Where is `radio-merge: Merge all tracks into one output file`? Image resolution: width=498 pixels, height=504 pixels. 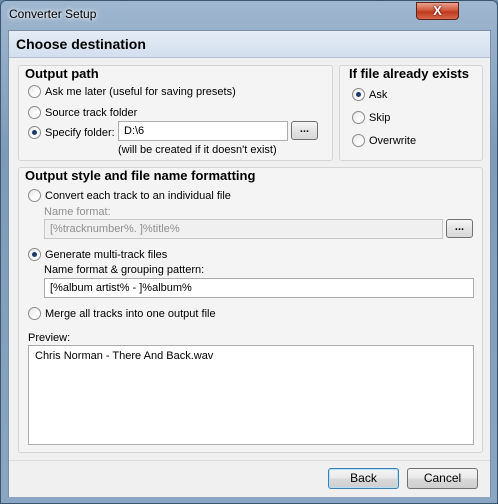
radio-merge: Merge all tracks into one output file is located at coordinates (122, 313).